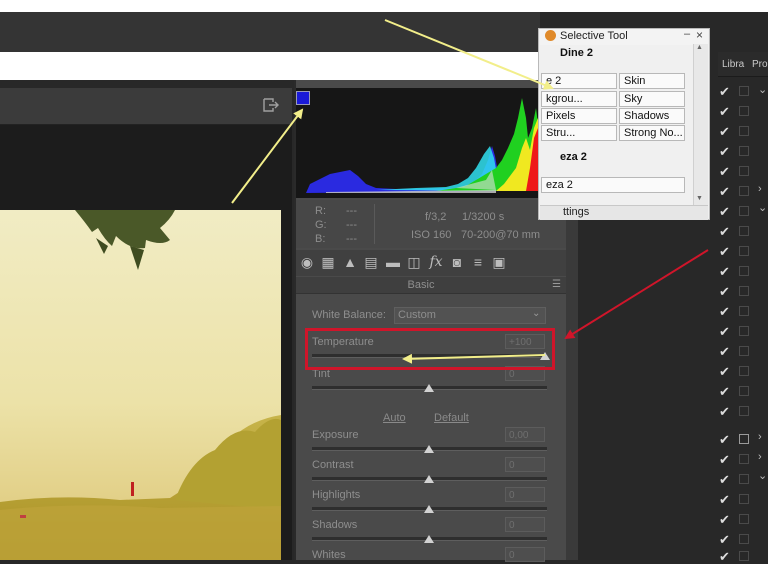 Image resolution: width=768 pixels, height=564 pixels. What do you see at coordinates (267, 156) in the screenshot?
I see `arrow-to-shadow-clip` at bounding box center [267, 156].